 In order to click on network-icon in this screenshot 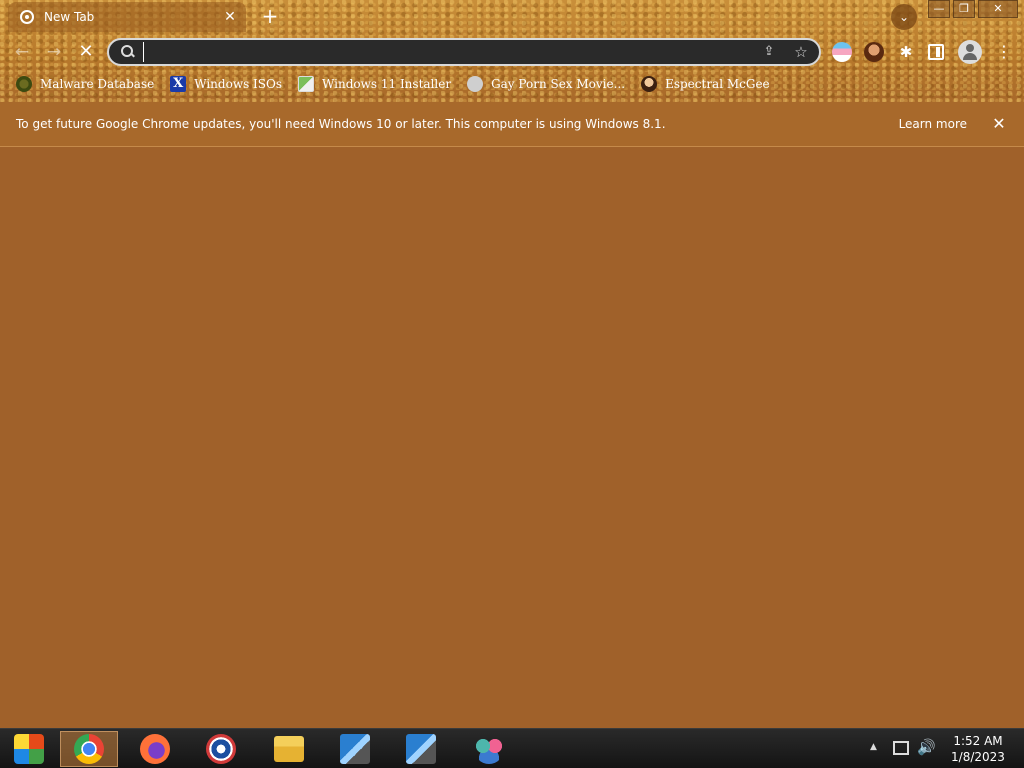, I will do `click(901, 748)`.